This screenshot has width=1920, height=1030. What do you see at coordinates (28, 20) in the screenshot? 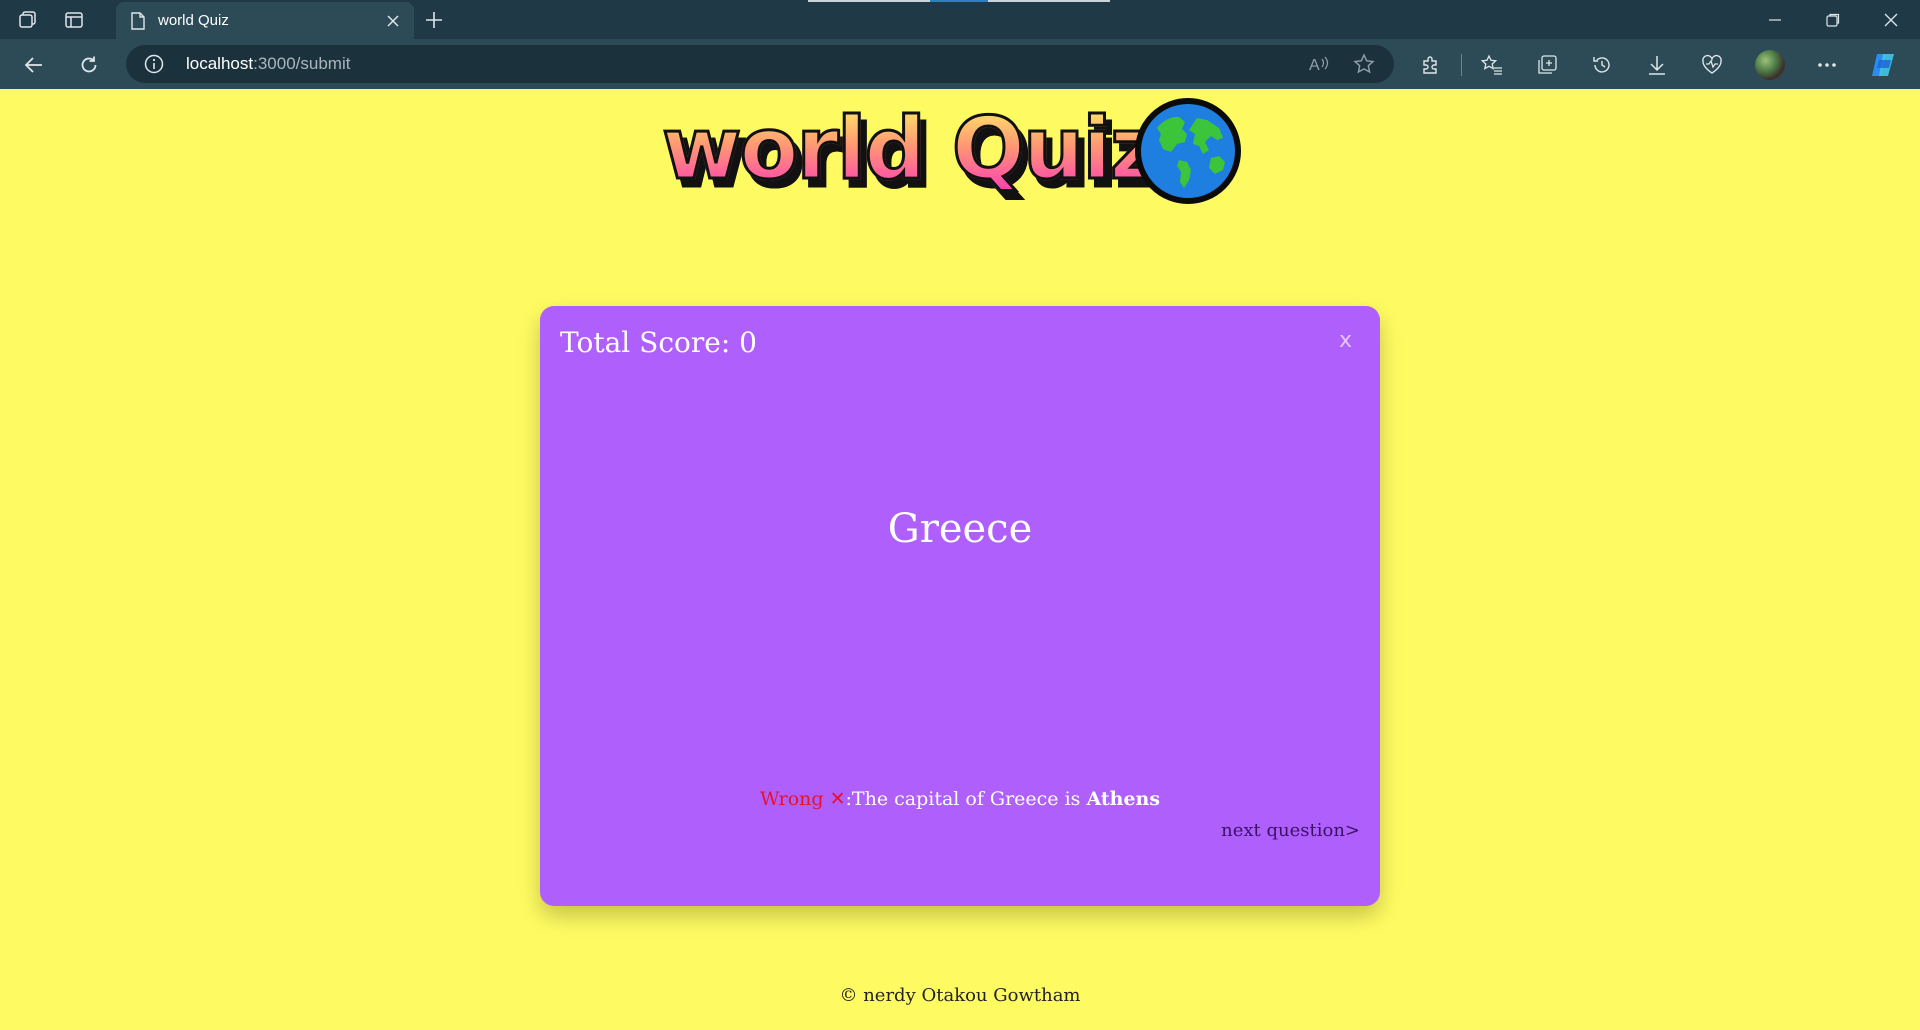
I see `workspaces-icon` at bounding box center [28, 20].